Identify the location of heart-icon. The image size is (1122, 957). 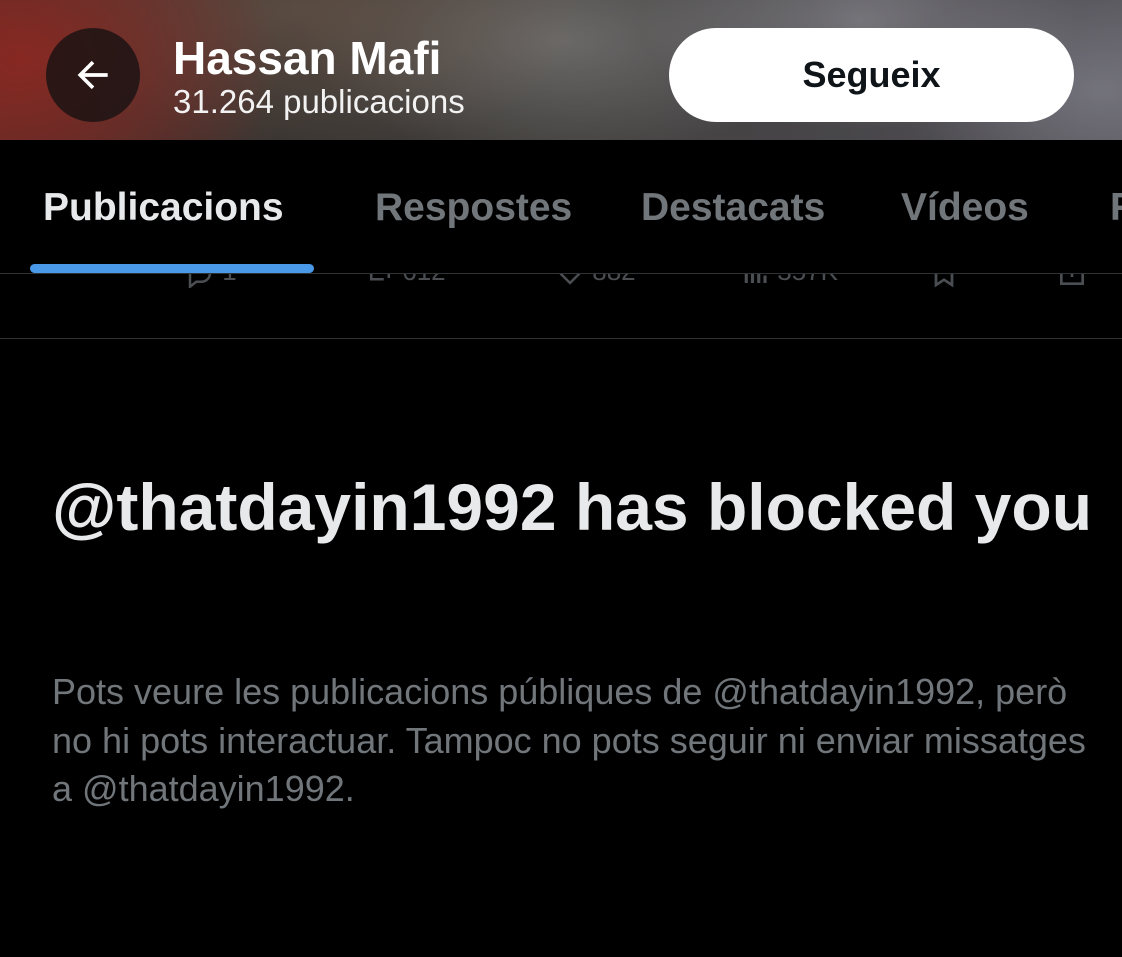
(570, 279).